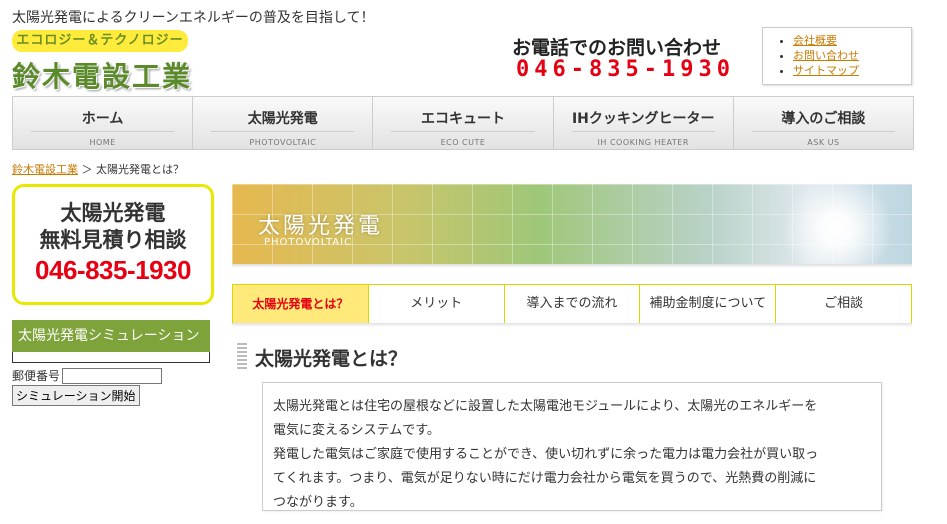 Image resolution: width=947 pixels, height=524 pixels. I want to click on banner-line2: 無料見積り相談, so click(113, 239).